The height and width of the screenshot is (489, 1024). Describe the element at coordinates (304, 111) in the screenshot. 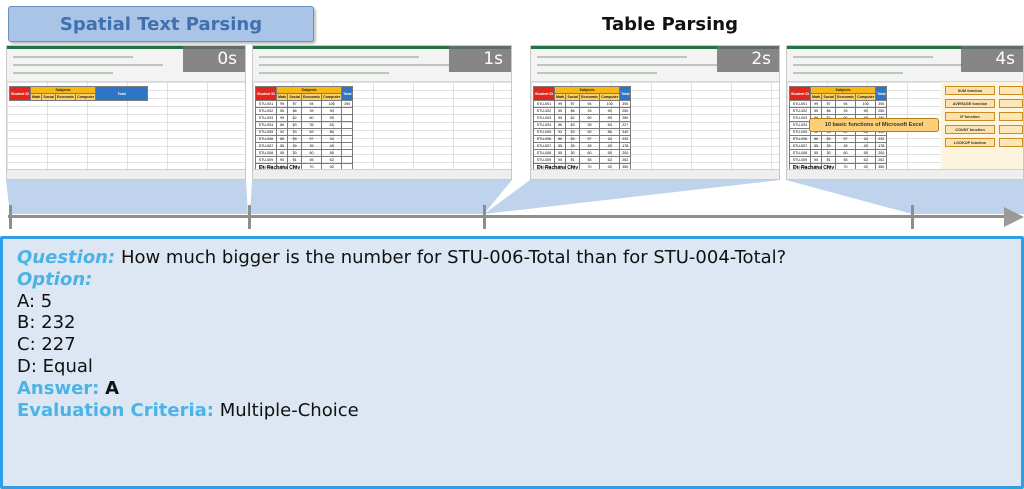

I see `table-row: STU-002 55 66 39 90` at that location.